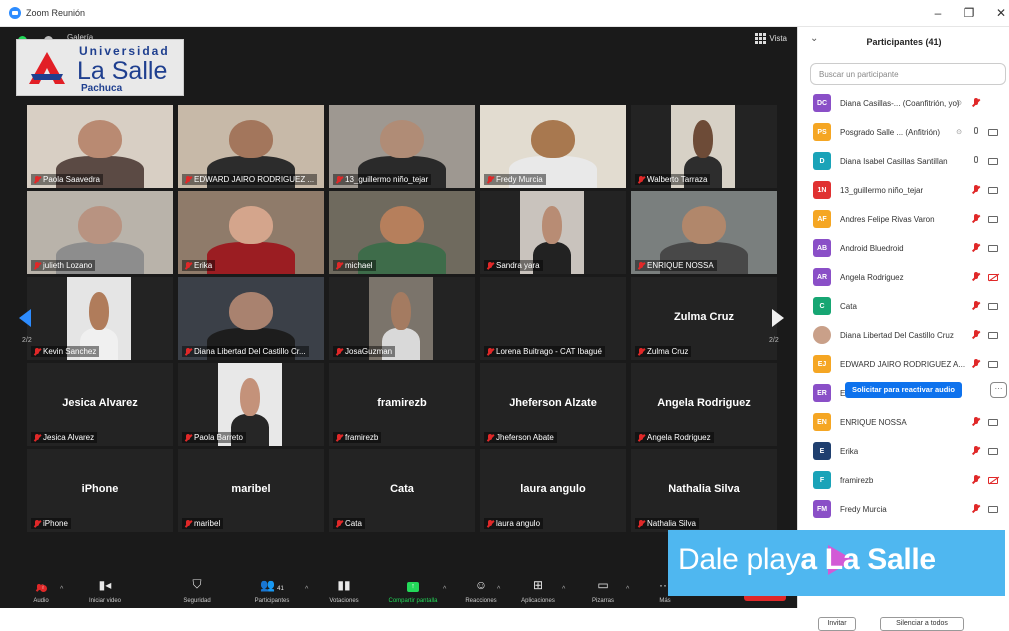 The image size is (1009, 631). Describe the element at coordinates (413, 590) in the screenshot. I see `share-screen-button: ↑ Compartir pantalla` at that location.